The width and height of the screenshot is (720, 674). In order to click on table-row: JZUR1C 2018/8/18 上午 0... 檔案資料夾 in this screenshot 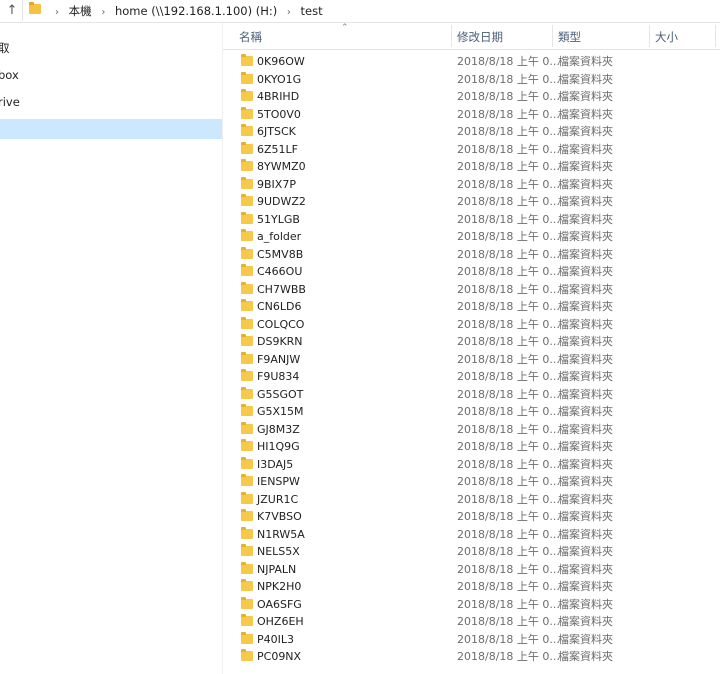, I will do `click(471, 499)`.